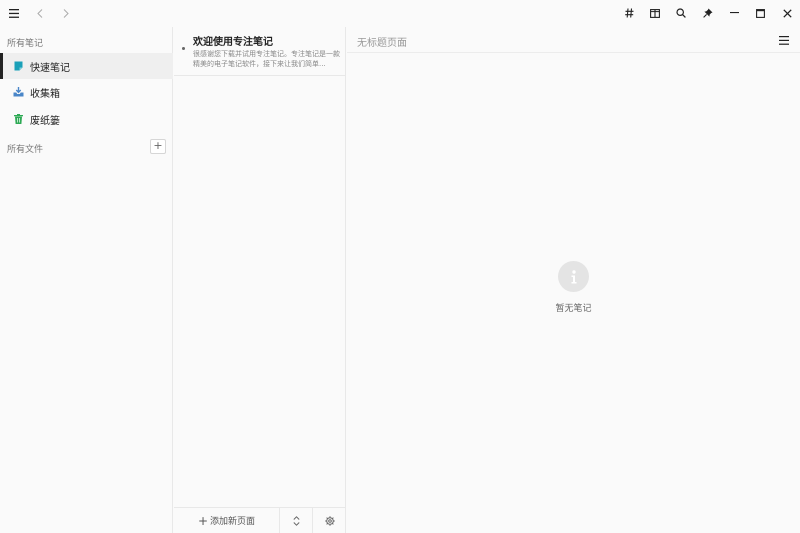 This screenshot has width=800, height=533. What do you see at coordinates (45, 121) in the screenshot?
I see `sidebar-item-label: 废纸篓` at bounding box center [45, 121].